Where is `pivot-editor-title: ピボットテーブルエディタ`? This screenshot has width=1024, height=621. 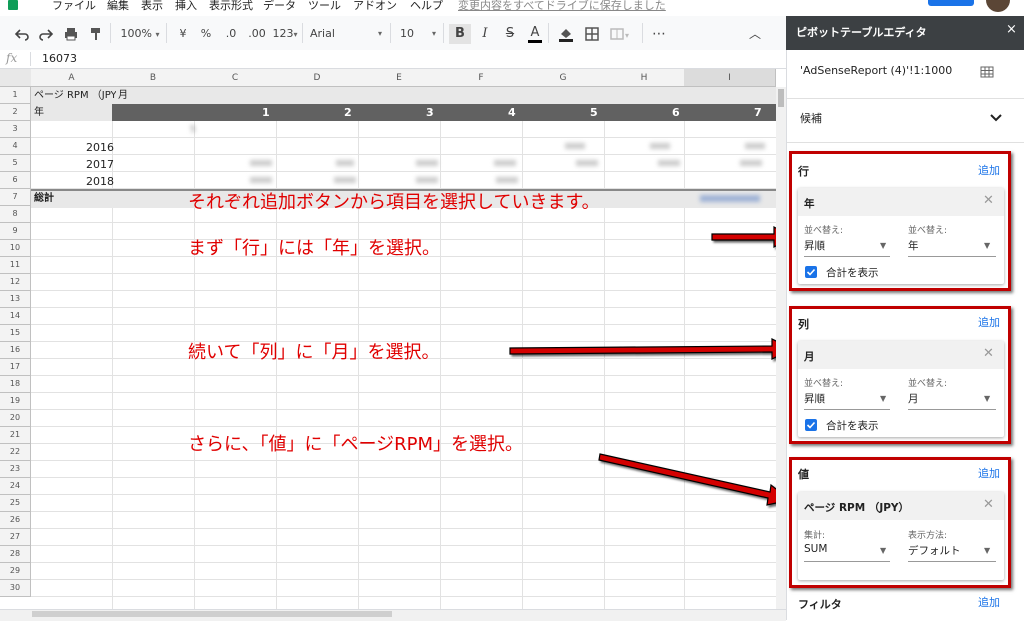
pivot-editor-title: ピボットテーブルエディタ is located at coordinates (861, 32).